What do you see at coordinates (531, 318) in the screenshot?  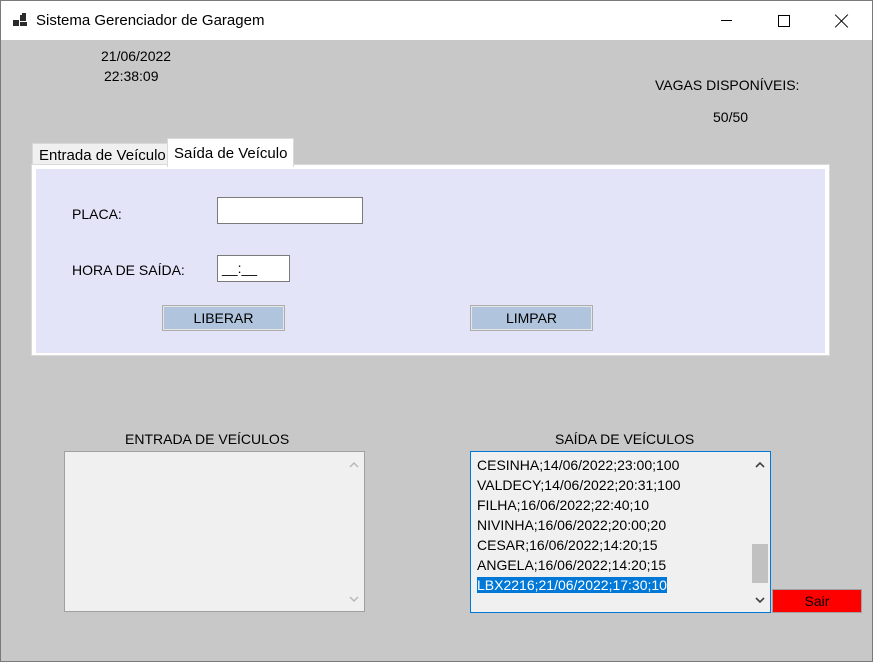 I see `limpar-button: LIMPAR` at bounding box center [531, 318].